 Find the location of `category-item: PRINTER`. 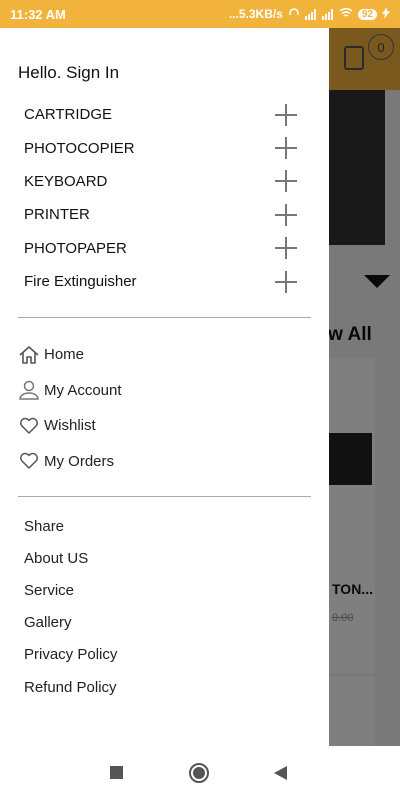

category-item: PRINTER is located at coordinates (164, 214).